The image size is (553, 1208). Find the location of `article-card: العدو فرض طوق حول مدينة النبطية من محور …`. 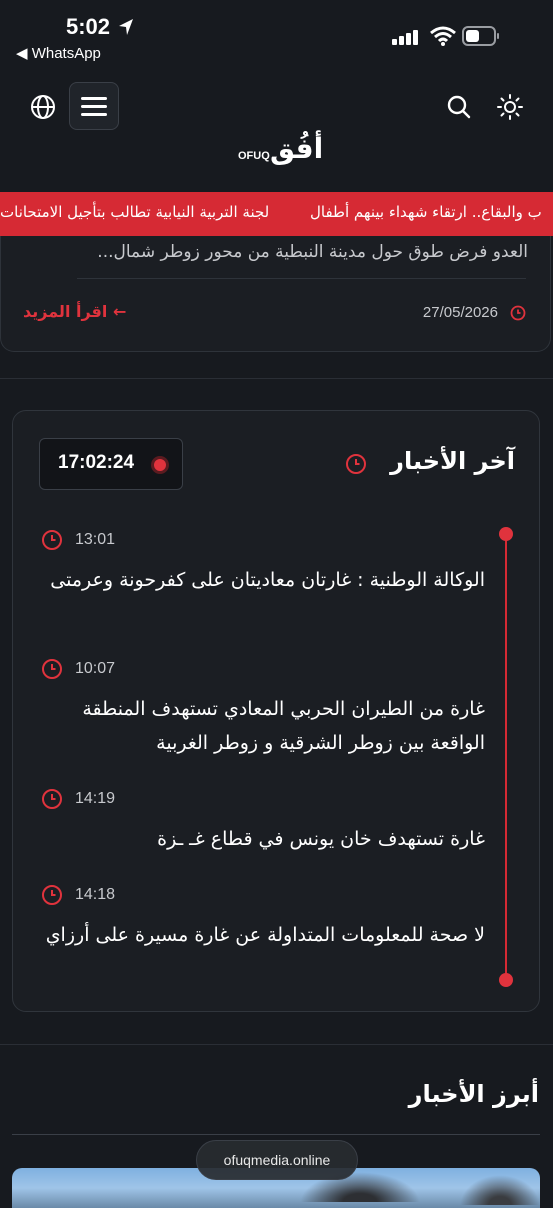

article-card: العدو فرض طوق حول مدينة النبطية من محور … is located at coordinates (275, 294).